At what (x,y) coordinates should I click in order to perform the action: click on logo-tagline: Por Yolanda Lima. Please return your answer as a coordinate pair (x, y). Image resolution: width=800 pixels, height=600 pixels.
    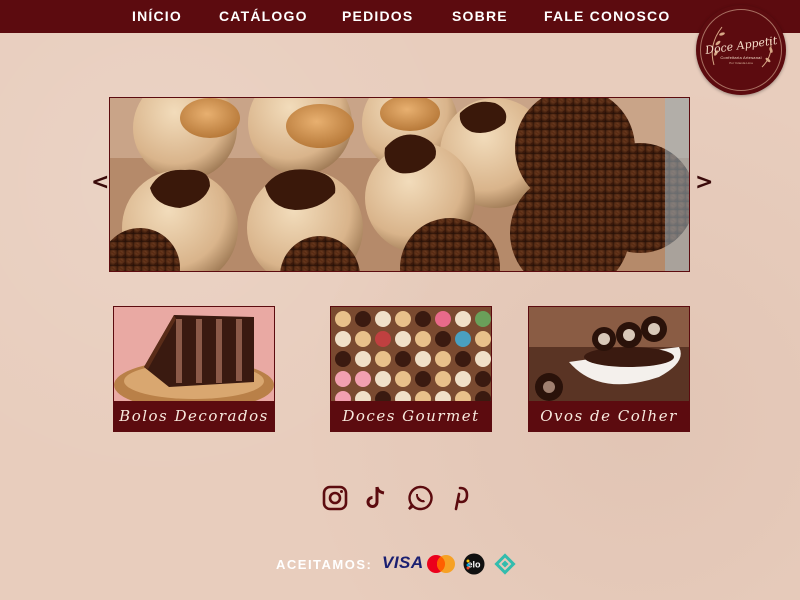
    Looking at the image, I should click on (741, 62).